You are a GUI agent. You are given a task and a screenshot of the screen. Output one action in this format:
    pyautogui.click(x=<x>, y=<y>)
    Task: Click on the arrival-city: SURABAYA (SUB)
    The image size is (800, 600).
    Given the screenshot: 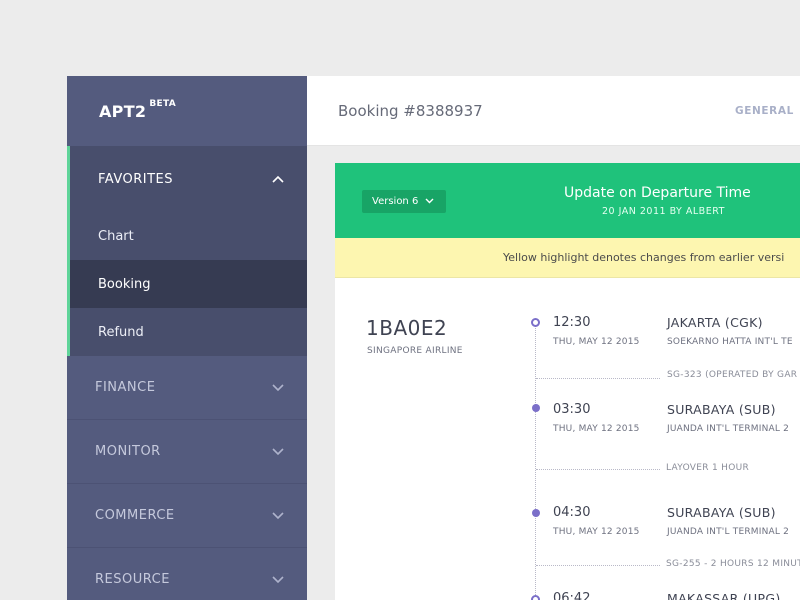 What is the action you would take?
    pyautogui.click(x=721, y=409)
    